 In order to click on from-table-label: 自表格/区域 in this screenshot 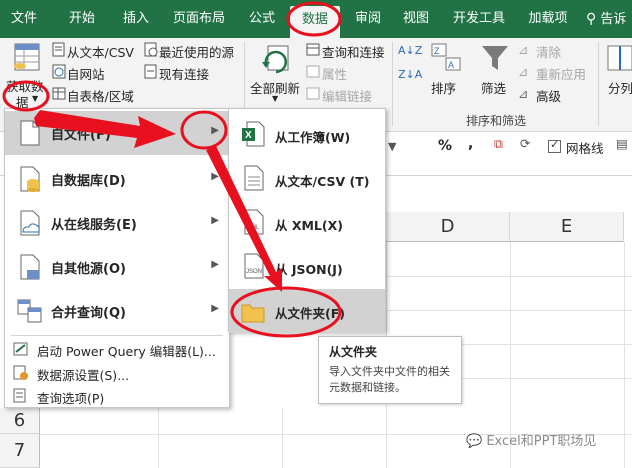, I will do `click(100, 96)`.